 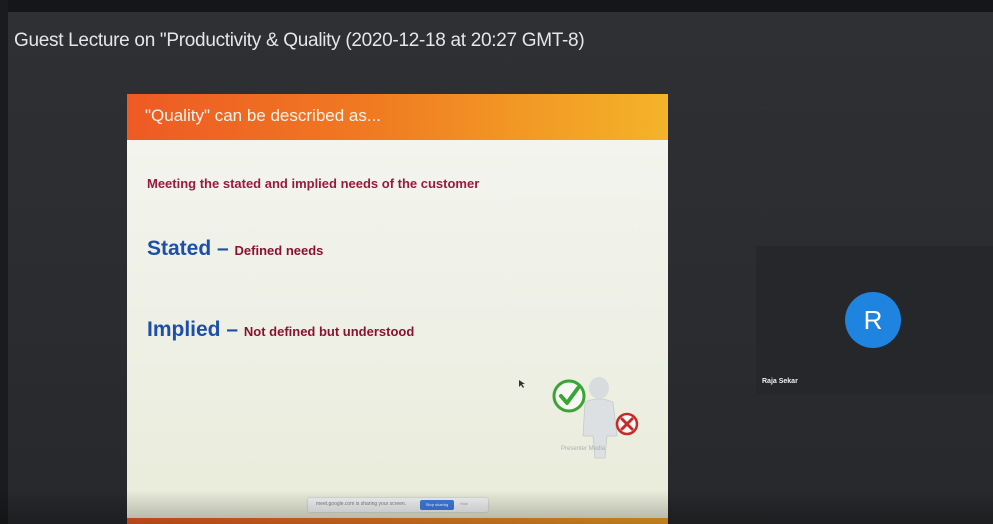 What do you see at coordinates (583, 449) in the screenshot?
I see `figure-caption: Presenter Media` at bounding box center [583, 449].